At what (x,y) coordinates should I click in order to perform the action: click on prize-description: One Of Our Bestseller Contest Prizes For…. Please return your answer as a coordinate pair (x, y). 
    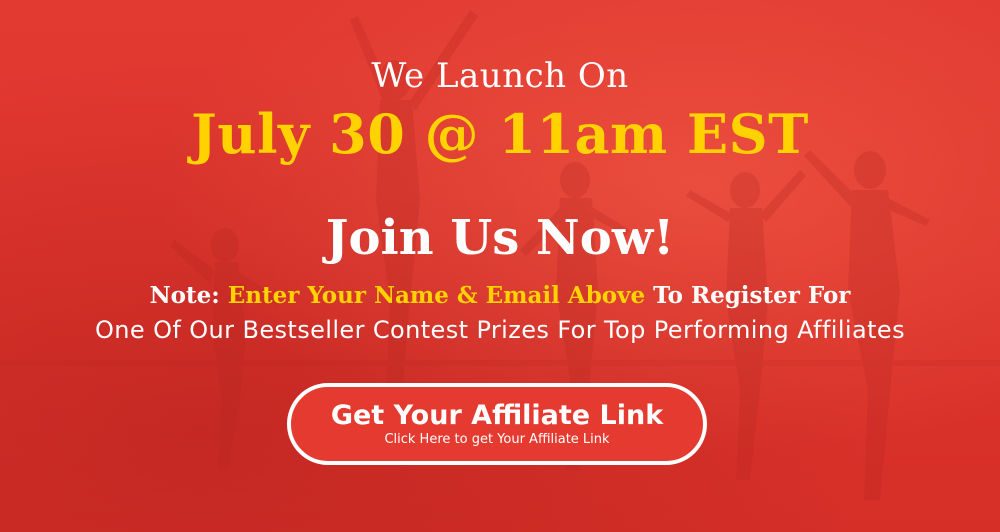
    Looking at the image, I should click on (500, 330).